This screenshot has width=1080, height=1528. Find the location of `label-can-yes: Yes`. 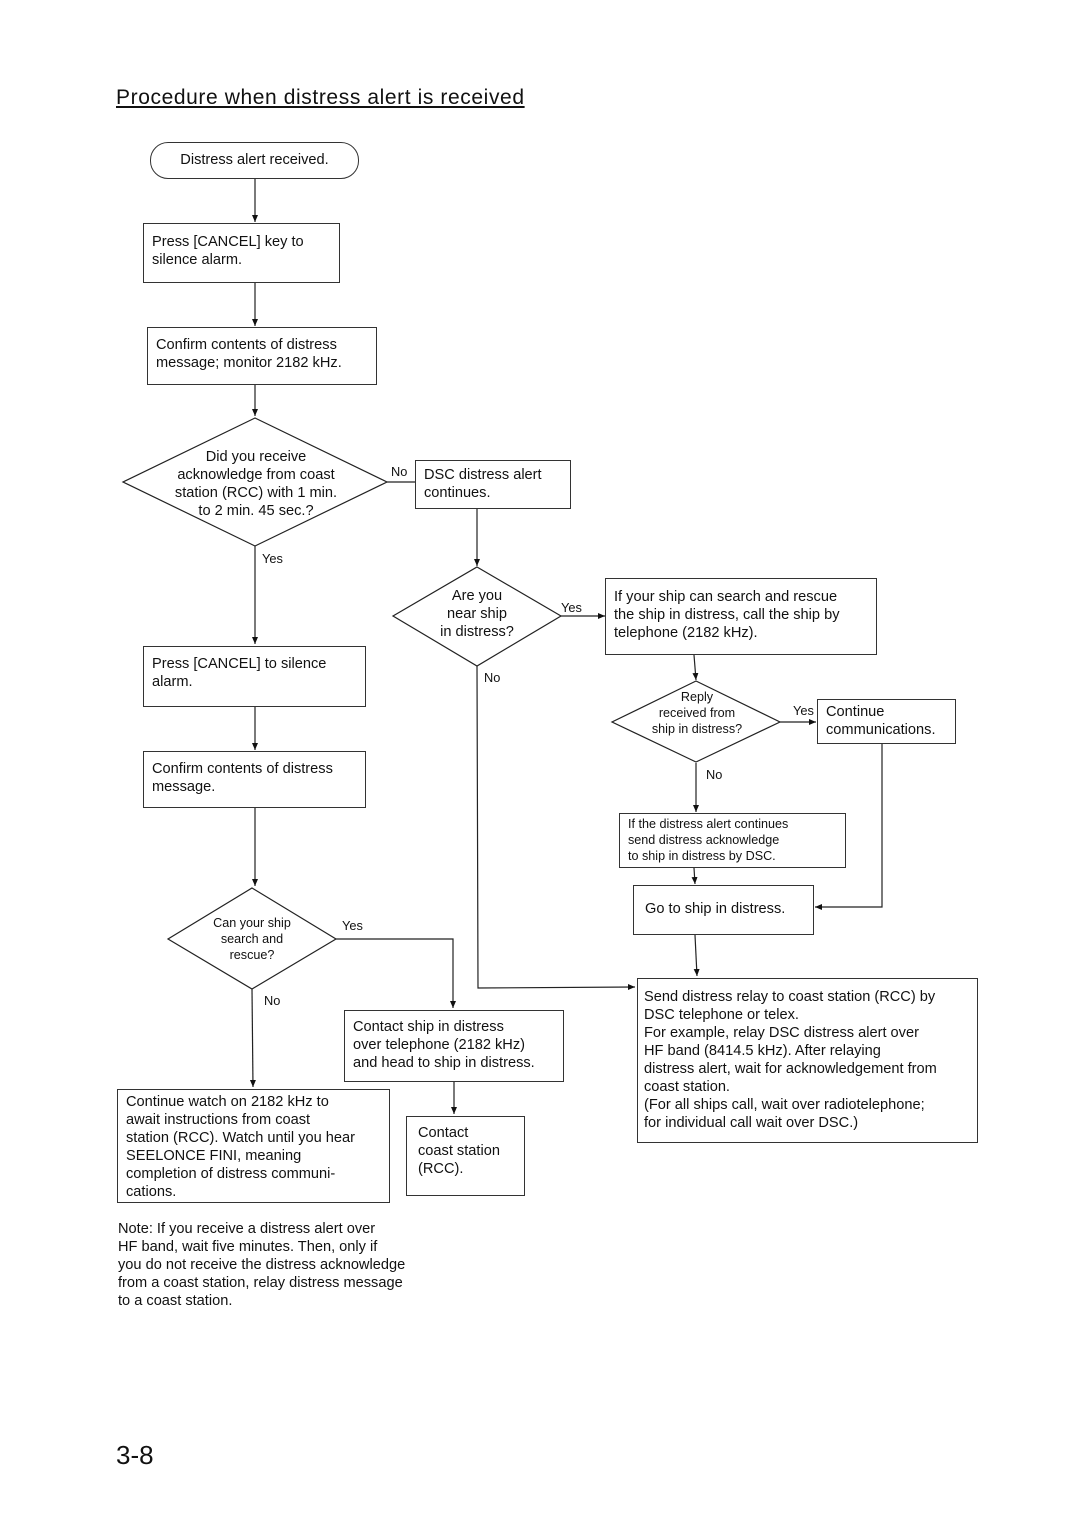

label-can-yes: Yes is located at coordinates (352, 925).